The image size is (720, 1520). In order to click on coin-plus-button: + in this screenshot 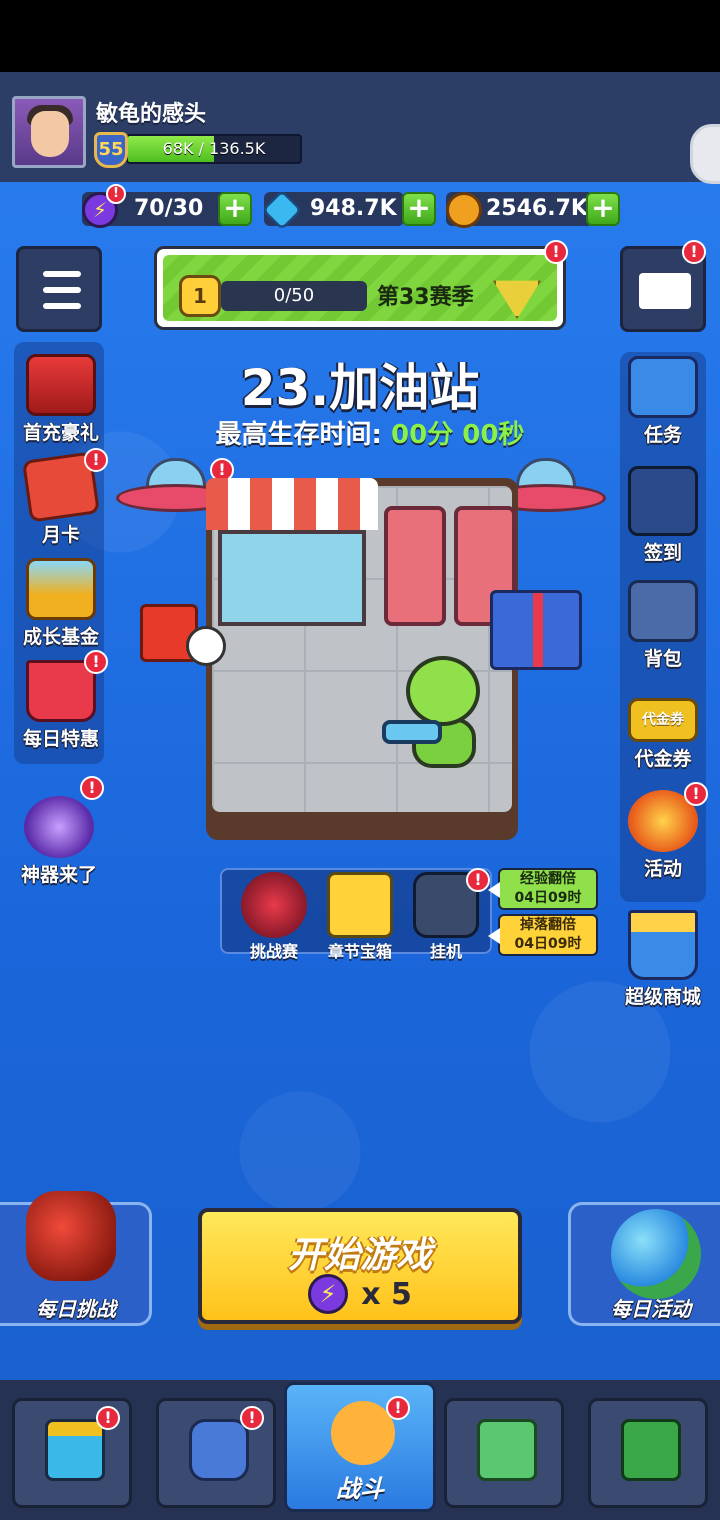, I will do `click(603, 209)`.